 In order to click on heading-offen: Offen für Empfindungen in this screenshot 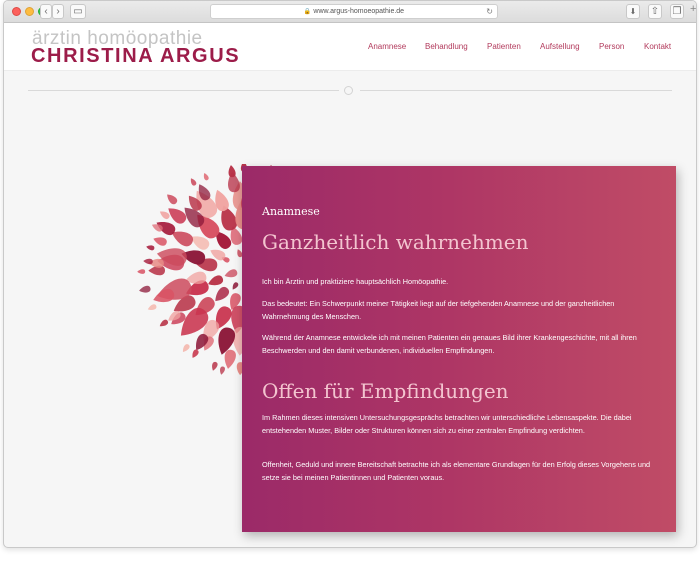, I will do `click(385, 391)`.